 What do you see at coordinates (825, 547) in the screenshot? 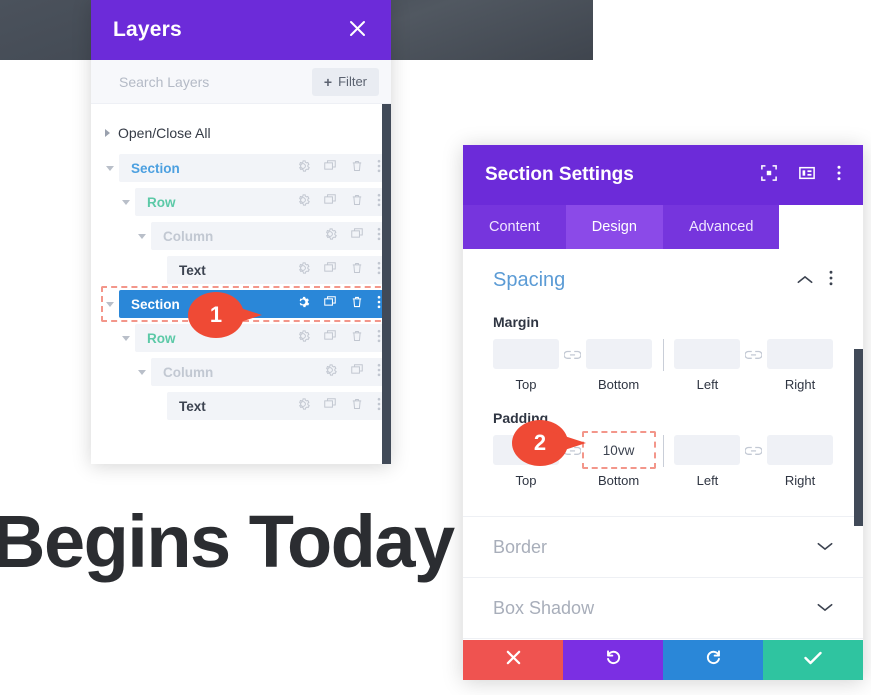
I see `chevron-down-icon` at bounding box center [825, 547].